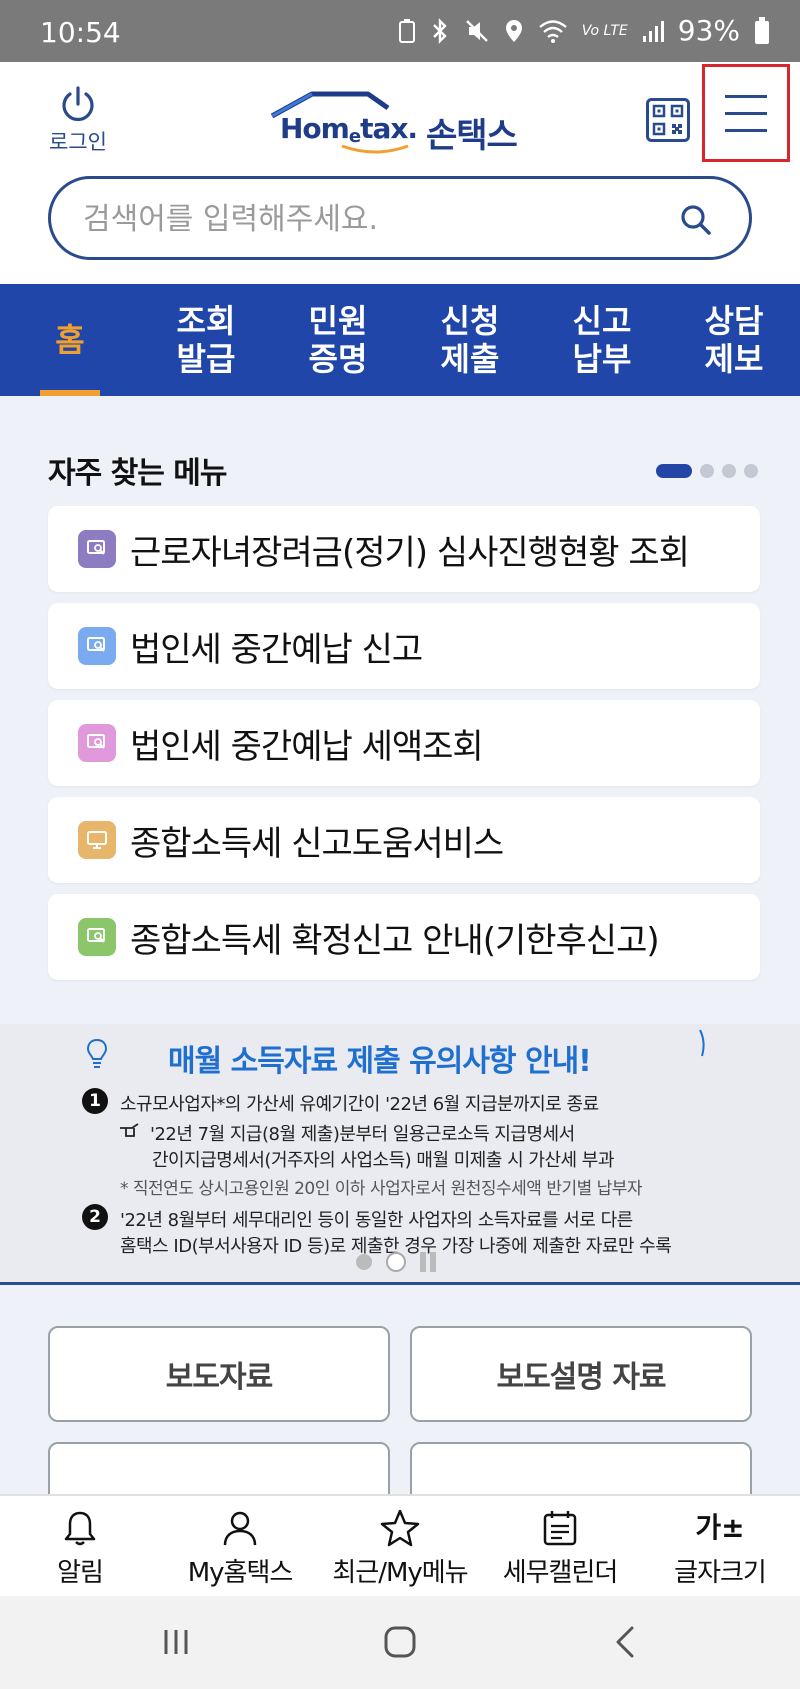 The width and height of the screenshot is (800, 1689). I want to click on hometax-logo: Hometax. 손택스, so click(403, 123).